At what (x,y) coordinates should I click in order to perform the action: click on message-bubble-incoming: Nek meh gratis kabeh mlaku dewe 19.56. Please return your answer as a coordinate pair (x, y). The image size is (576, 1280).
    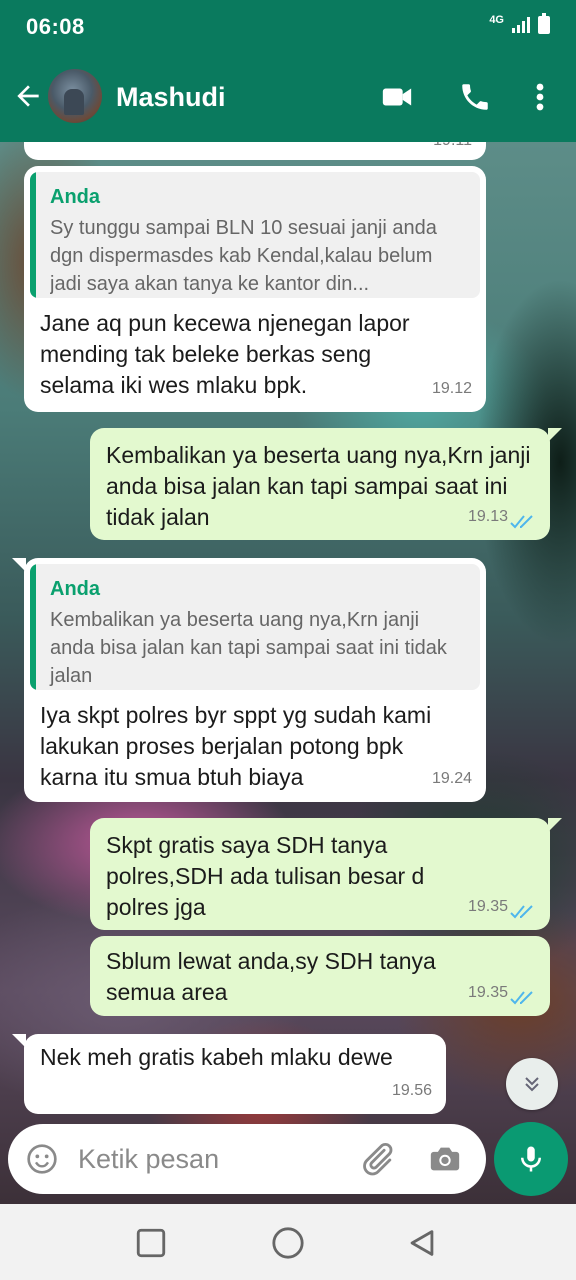
    Looking at the image, I should click on (235, 1074).